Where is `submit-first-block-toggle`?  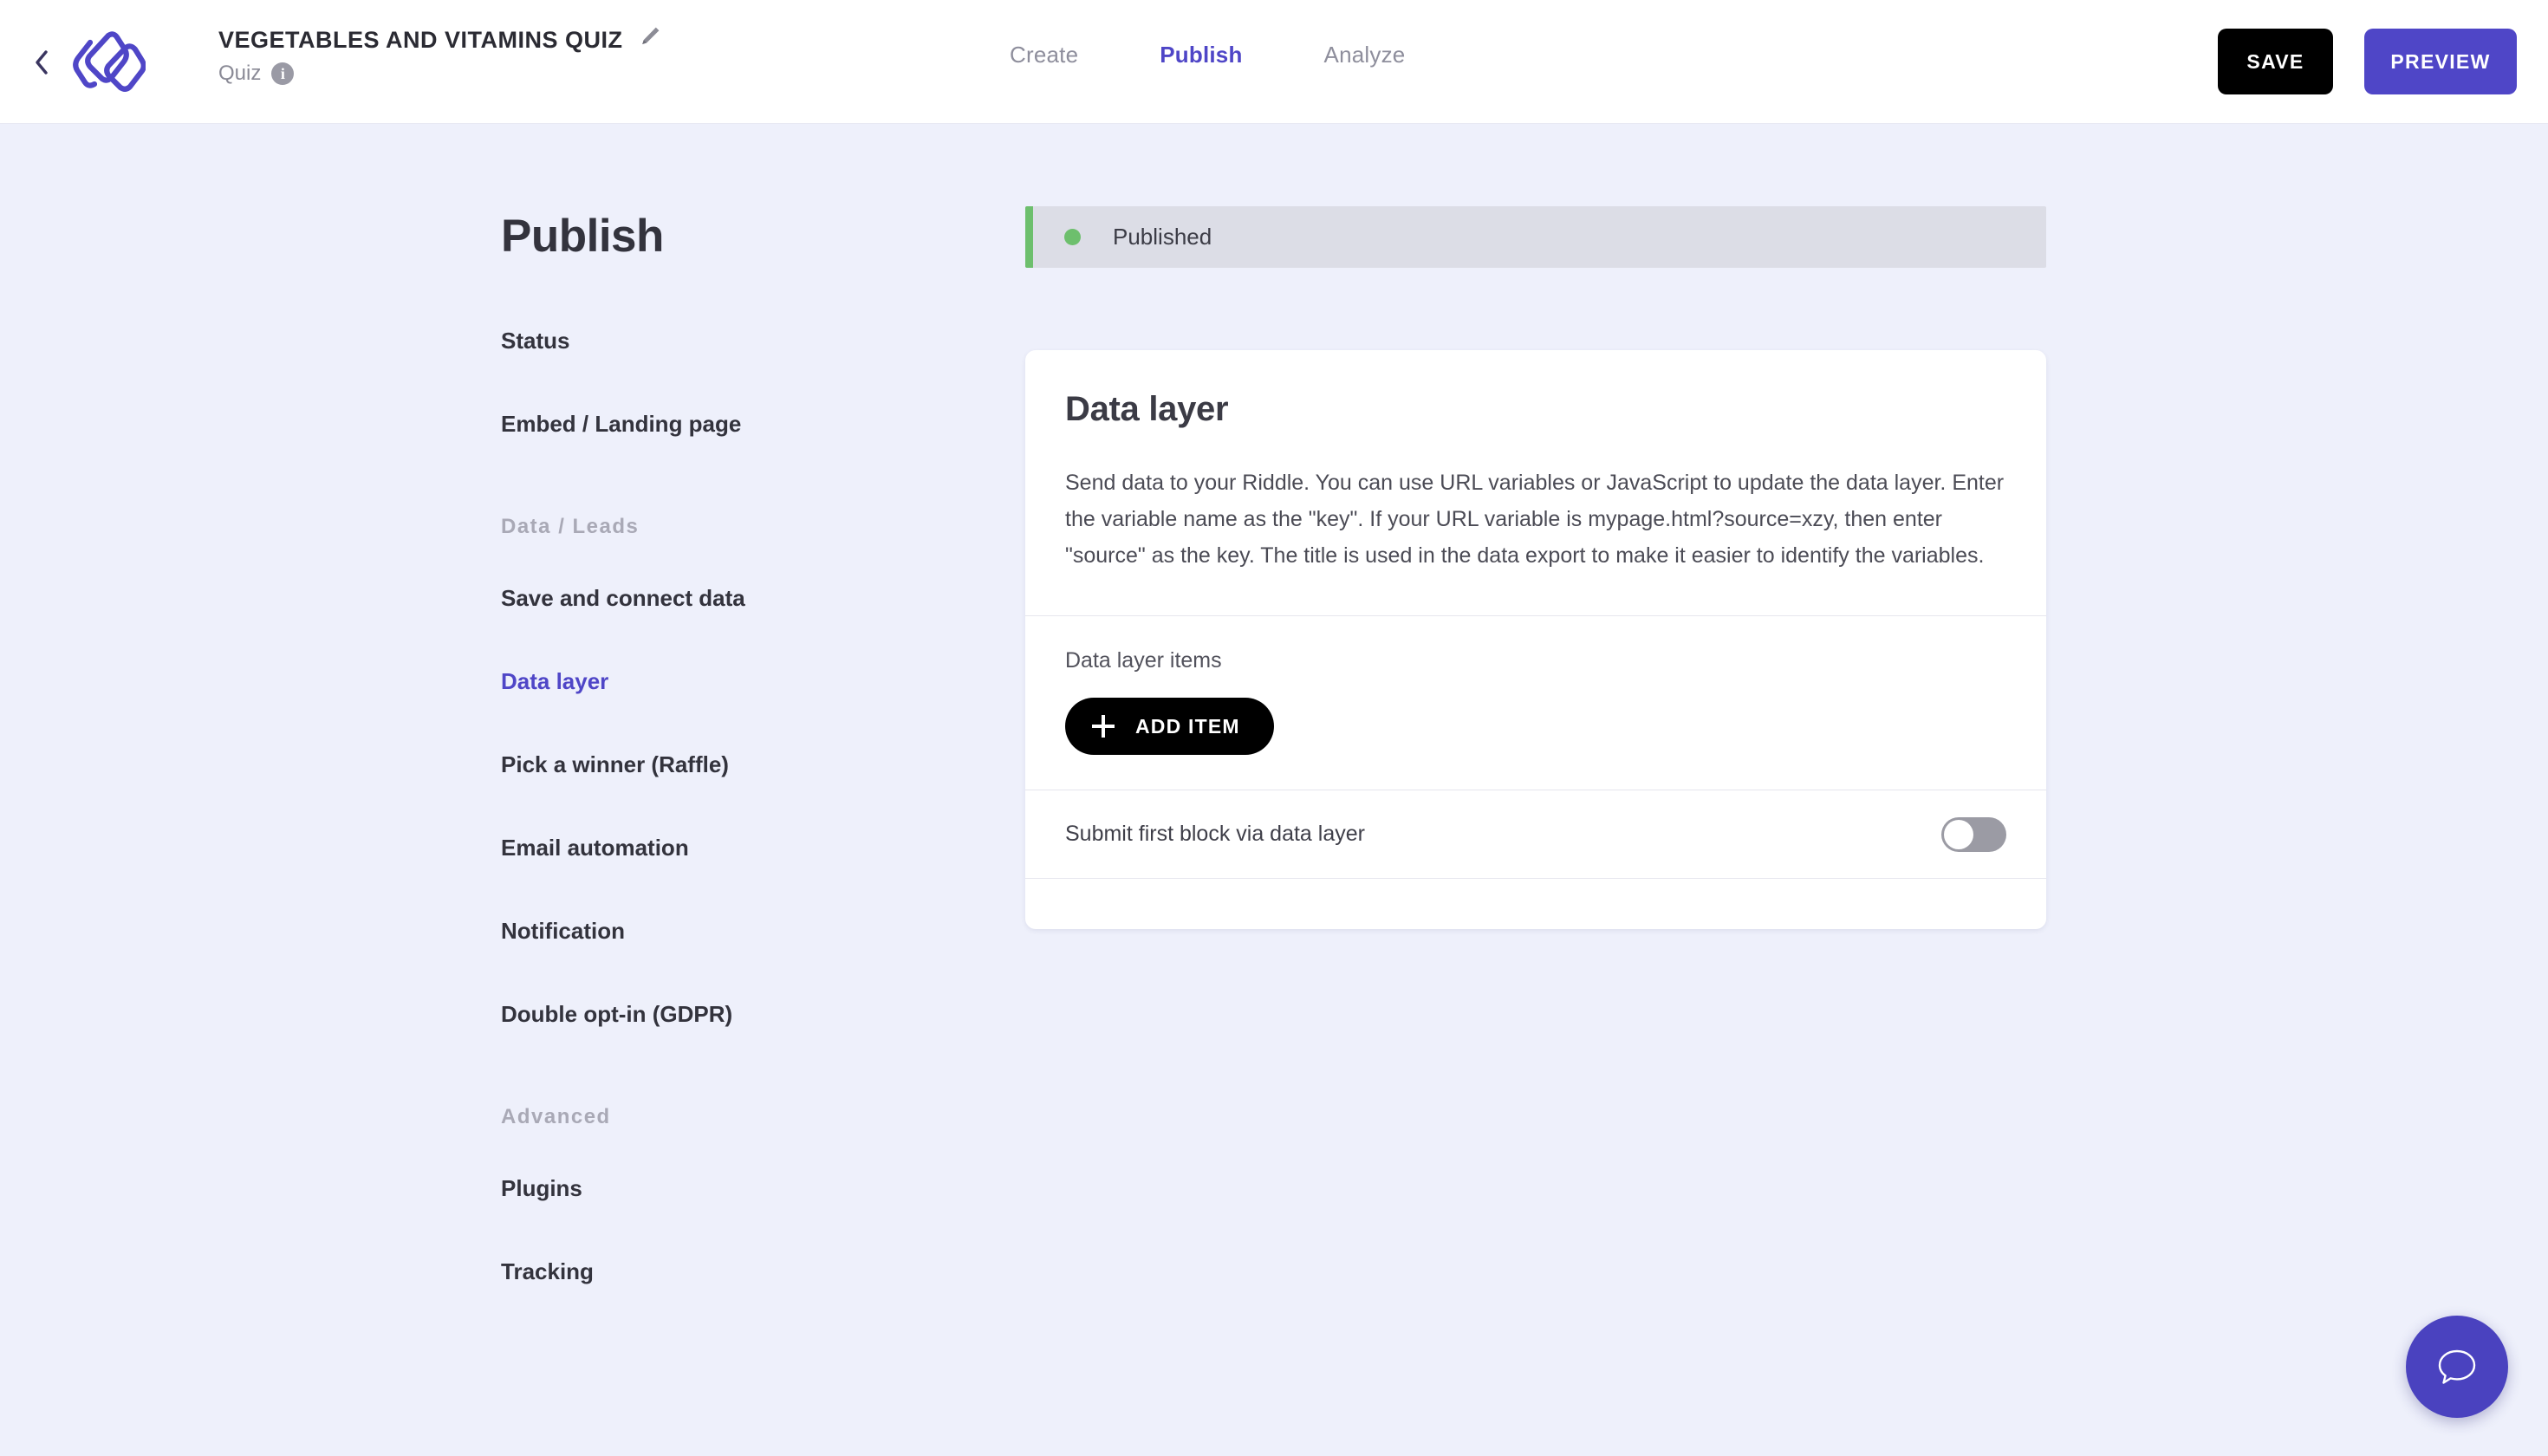 submit-first-block-toggle is located at coordinates (1973, 834).